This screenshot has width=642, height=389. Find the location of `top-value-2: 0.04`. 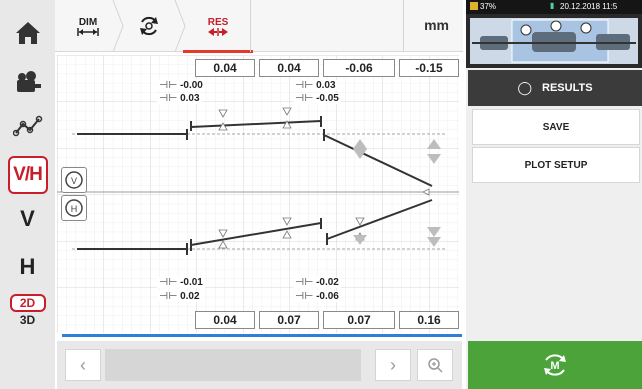

top-value-2: 0.04 is located at coordinates (289, 68).